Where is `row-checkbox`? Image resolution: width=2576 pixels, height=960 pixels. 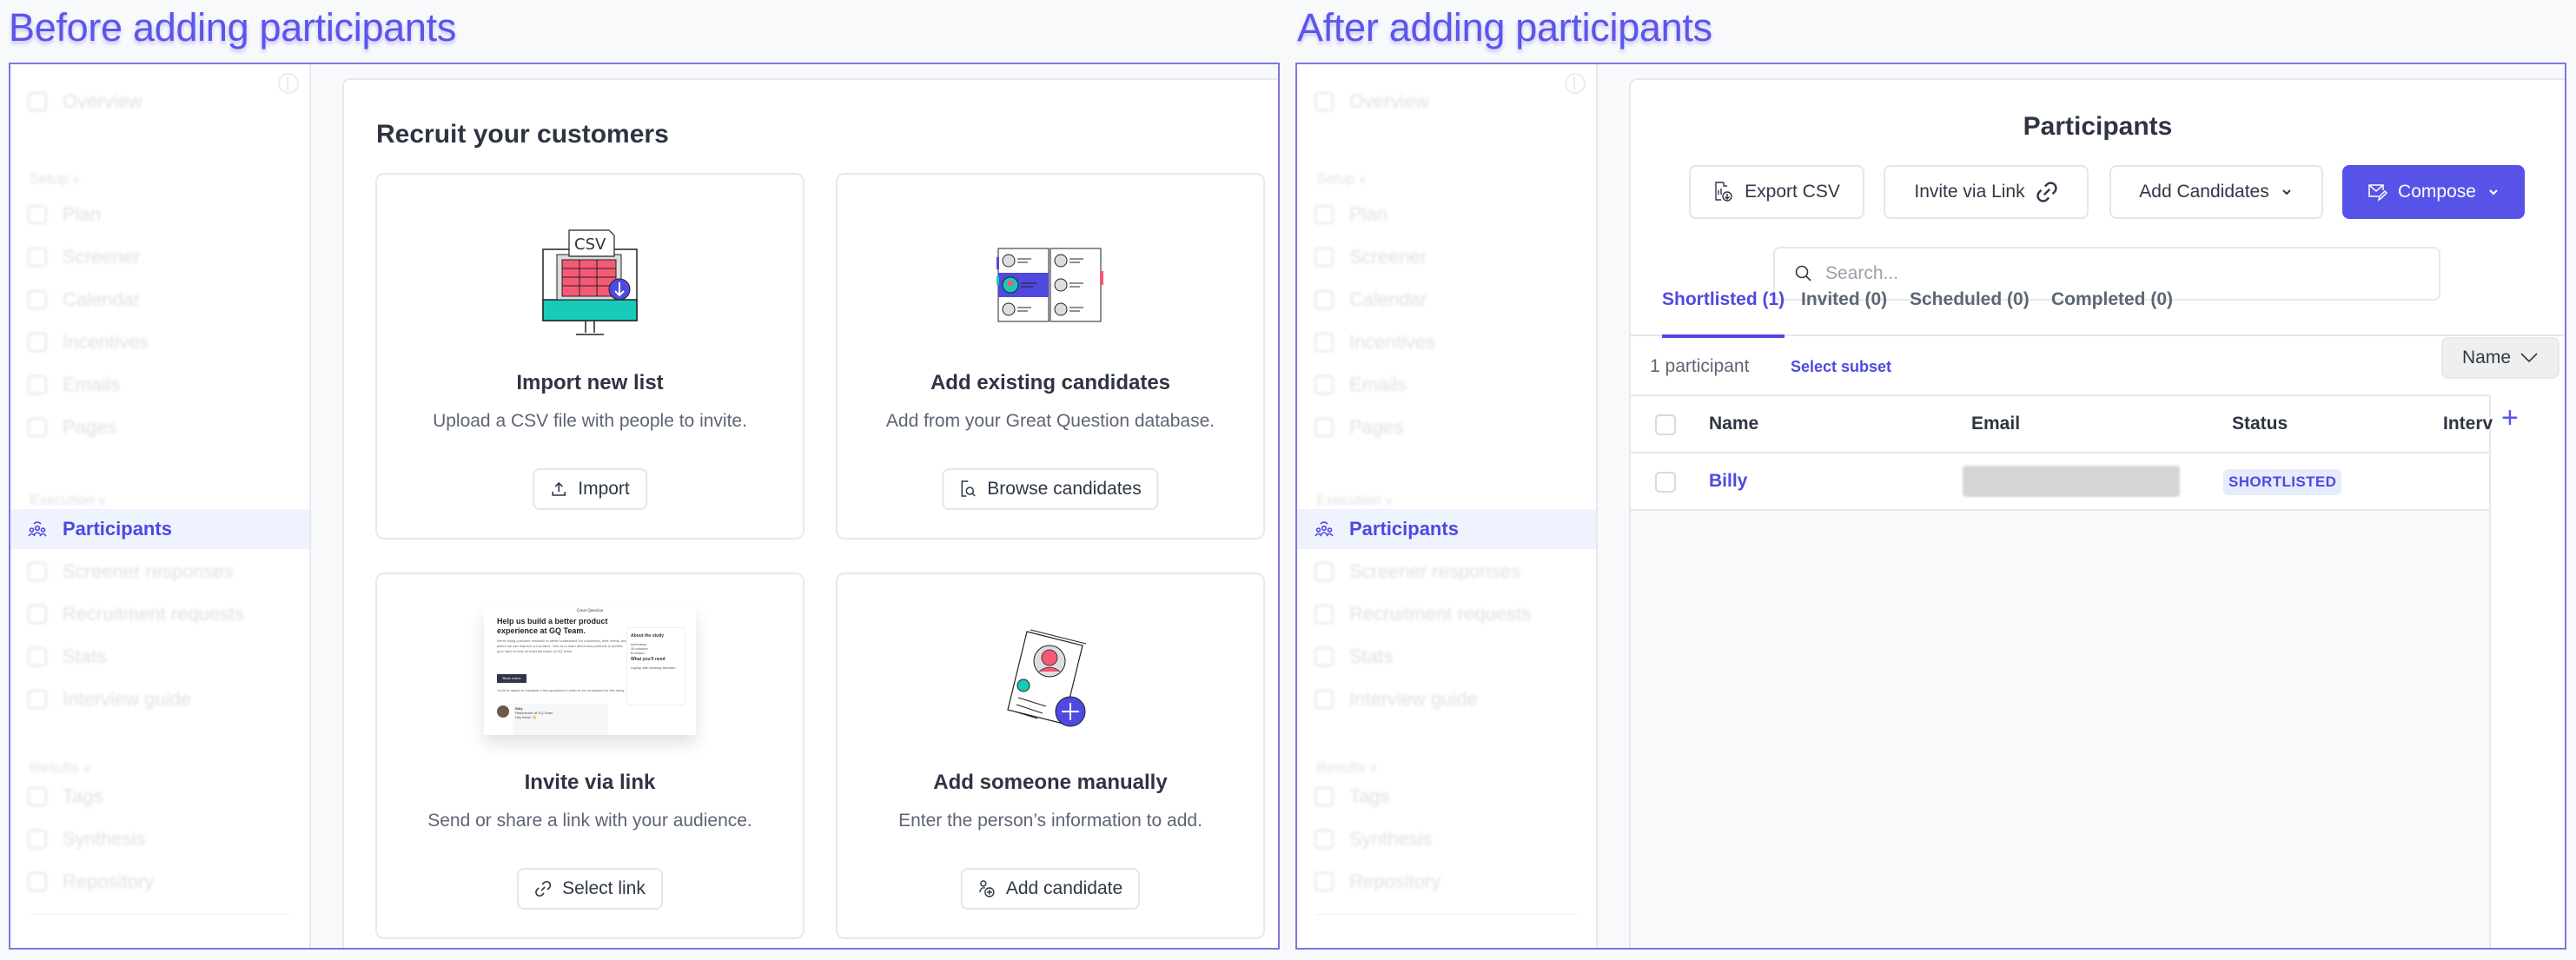 row-checkbox is located at coordinates (1665, 483).